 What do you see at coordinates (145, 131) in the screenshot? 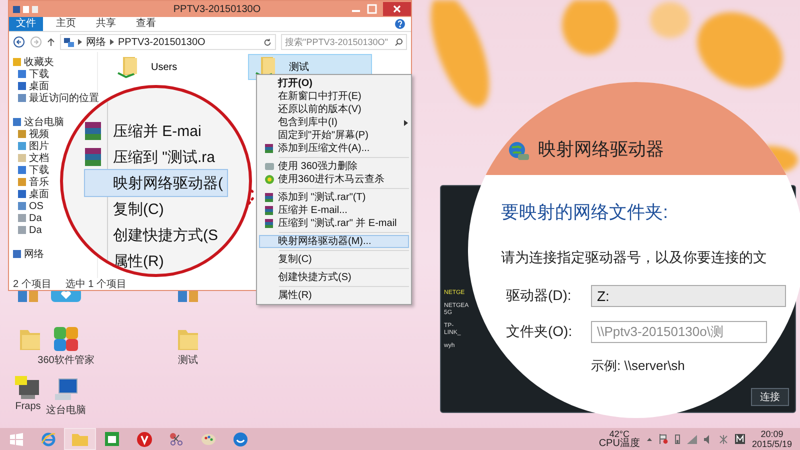
I see `menu-item: 压缩并 E-mai` at bounding box center [145, 131].